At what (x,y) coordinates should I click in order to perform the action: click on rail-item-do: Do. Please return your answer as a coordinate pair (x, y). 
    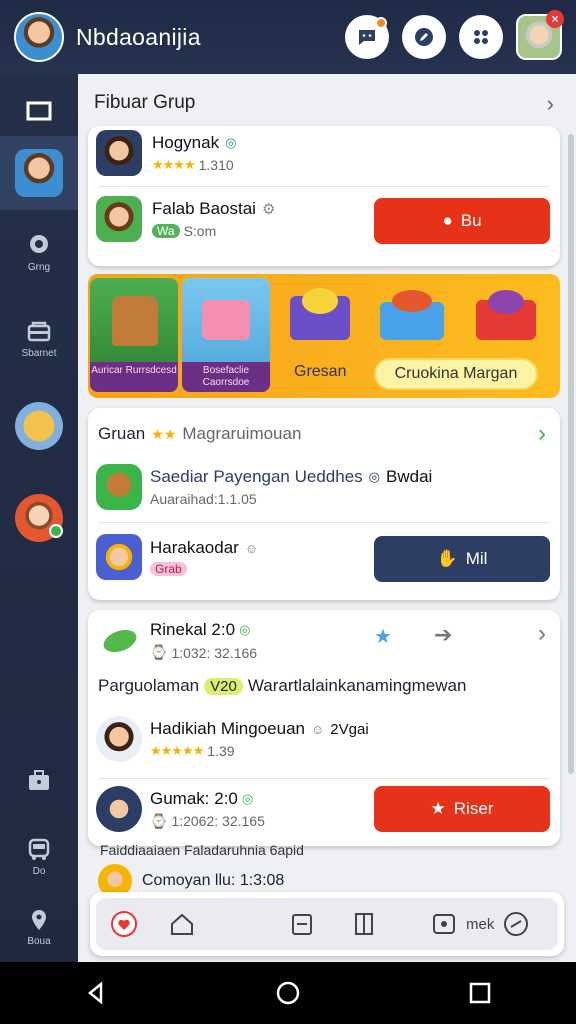
    Looking at the image, I should click on (39, 856).